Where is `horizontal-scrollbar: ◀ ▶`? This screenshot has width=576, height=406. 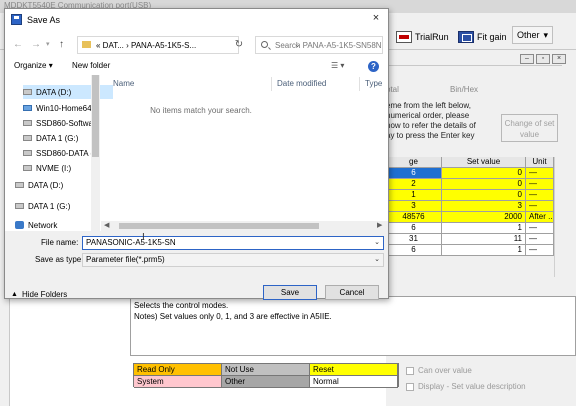
horizontal-scrollbar: ◀ ▶ is located at coordinates (244, 226).